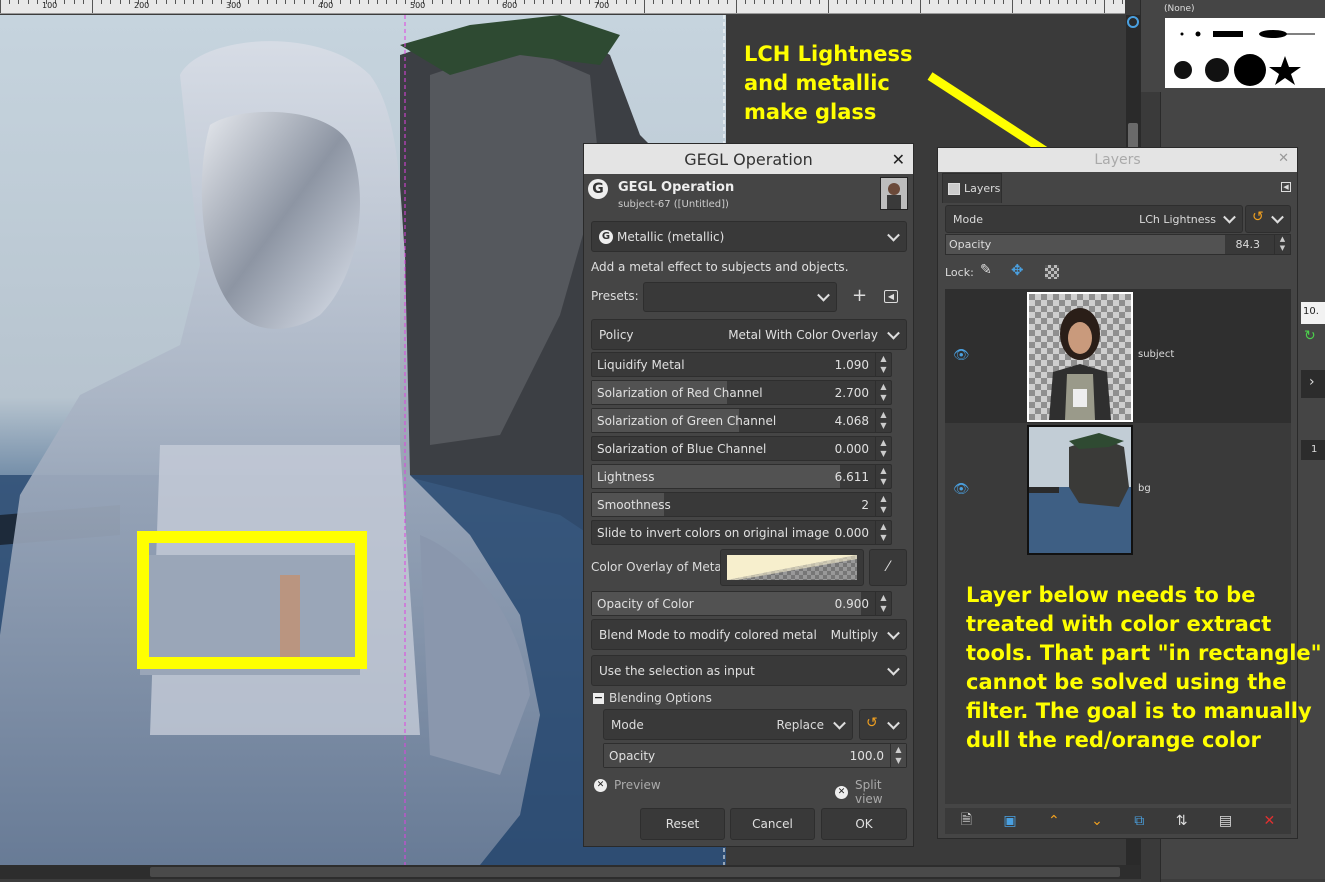 This screenshot has height=882, width=1325. I want to click on navigate-icon, so click(1133, 22).